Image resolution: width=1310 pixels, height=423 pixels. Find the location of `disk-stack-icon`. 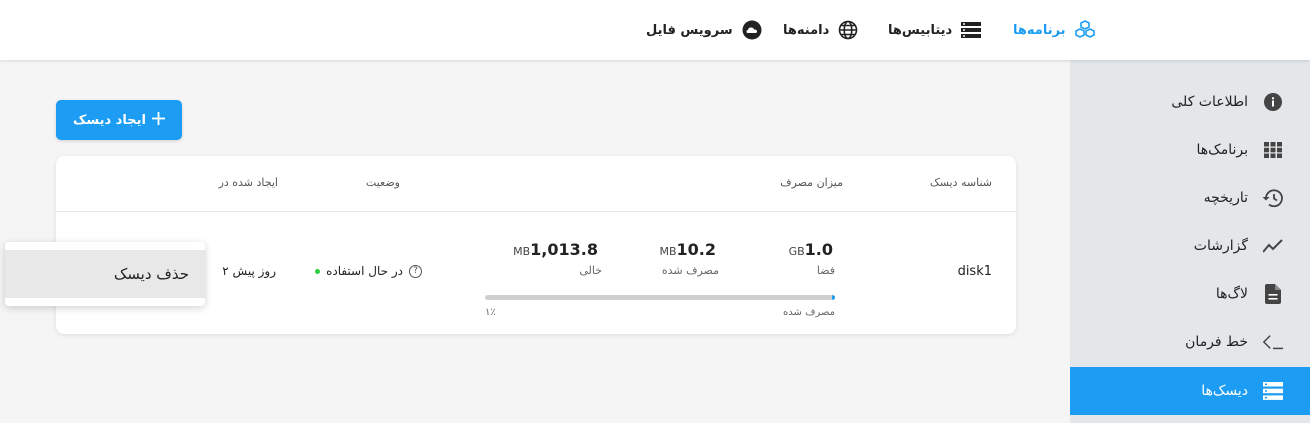

disk-stack-icon is located at coordinates (1273, 391).